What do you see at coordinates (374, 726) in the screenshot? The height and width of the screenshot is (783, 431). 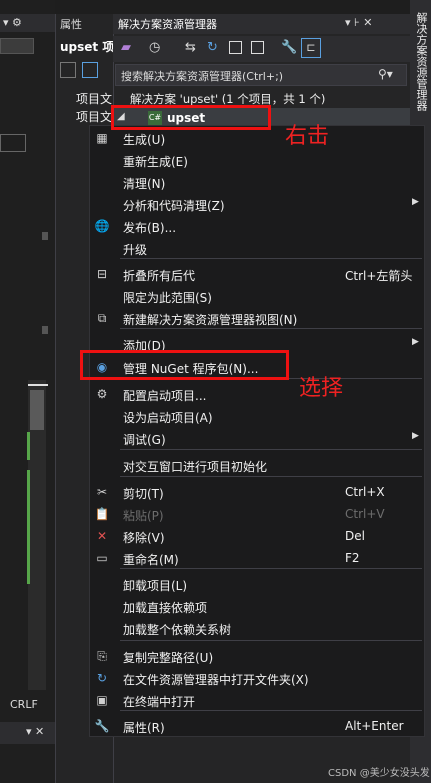 I see `menu-item-shortcut: Alt+Enter` at bounding box center [374, 726].